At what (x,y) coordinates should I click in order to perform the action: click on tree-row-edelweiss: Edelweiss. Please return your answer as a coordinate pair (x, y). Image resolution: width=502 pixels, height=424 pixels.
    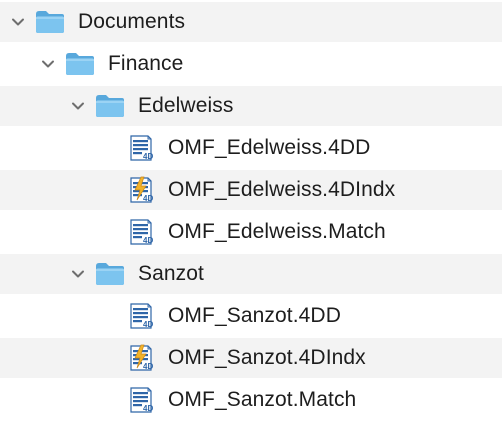
    Looking at the image, I should click on (251, 106).